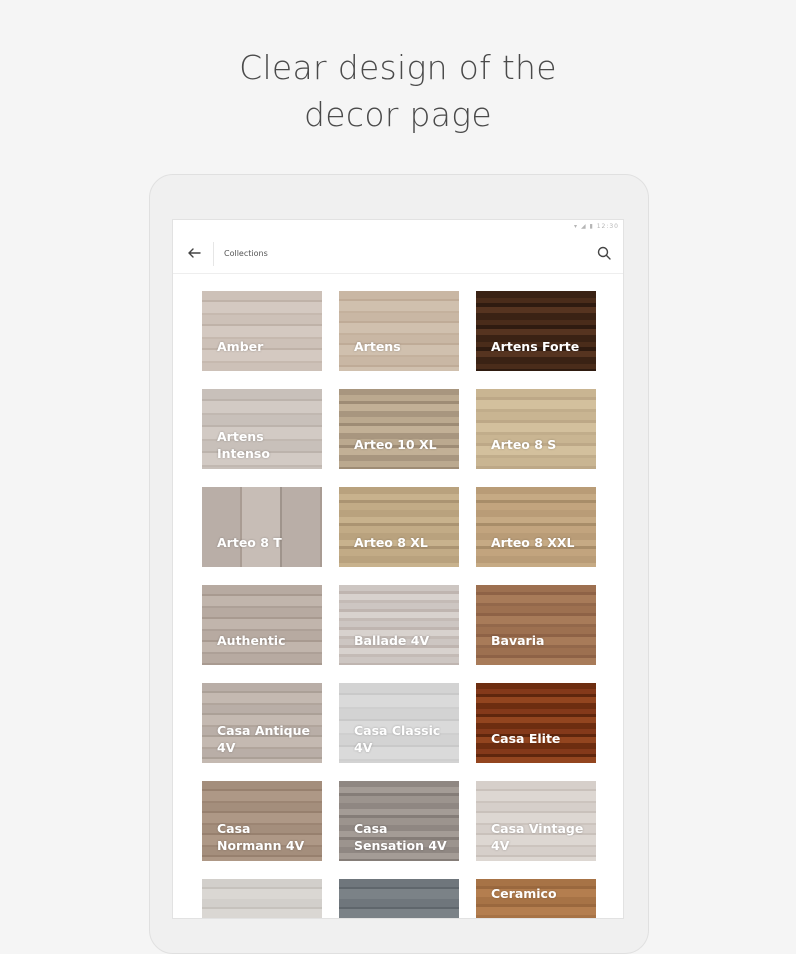 This screenshot has height=954, width=796. Describe the element at coordinates (398, 227) in the screenshot. I see `status-bar: ▾ ◢ ▮ 12:30` at that location.